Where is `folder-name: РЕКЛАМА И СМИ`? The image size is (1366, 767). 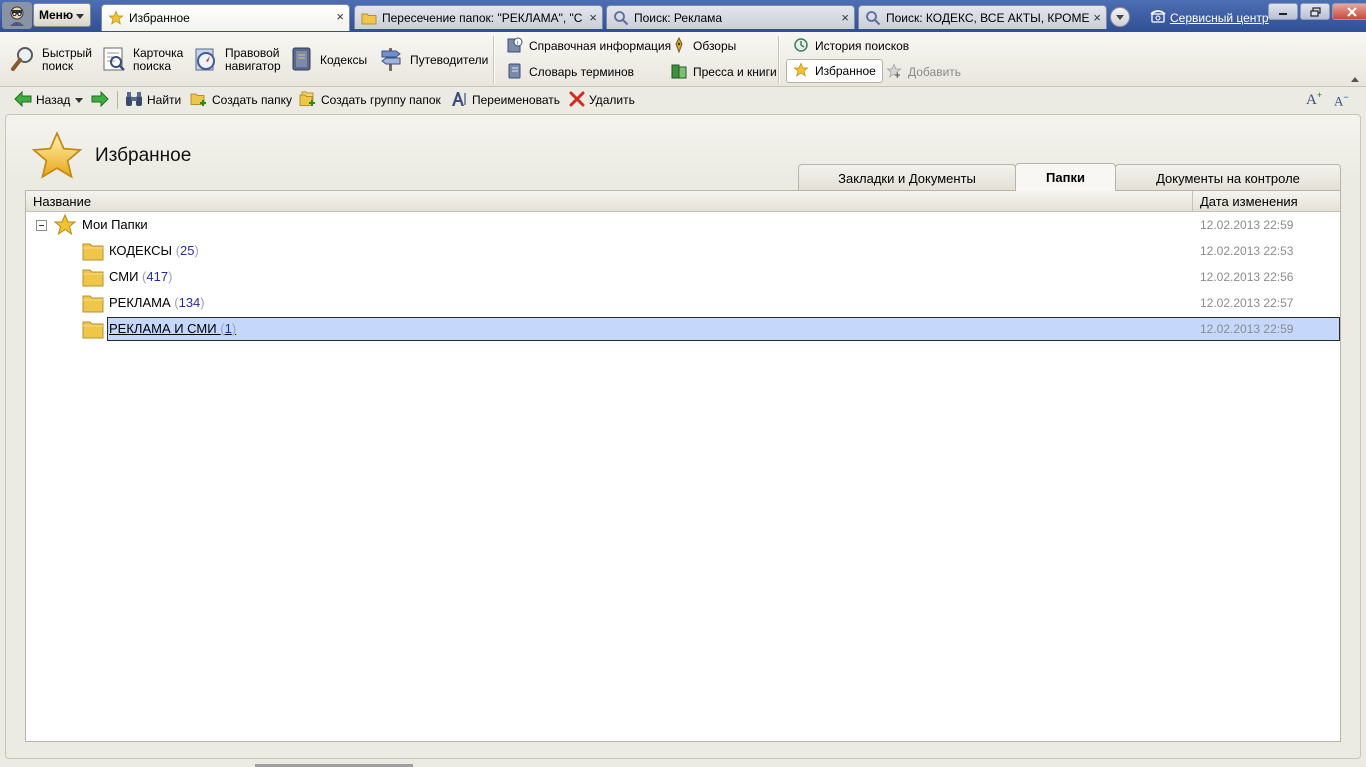 folder-name: РЕКЛАМА И СМИ is located at coordinates (163, 328).